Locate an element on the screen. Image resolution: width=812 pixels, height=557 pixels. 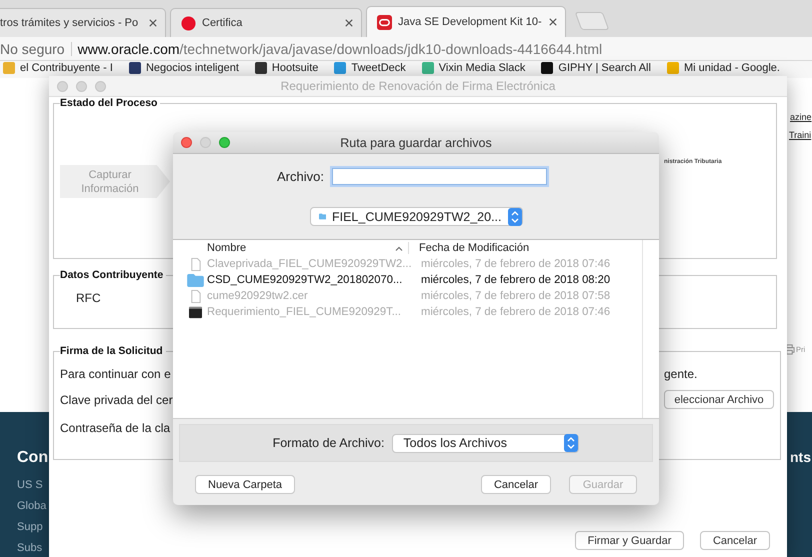
caret-icon is located at coordinates (399, 248).